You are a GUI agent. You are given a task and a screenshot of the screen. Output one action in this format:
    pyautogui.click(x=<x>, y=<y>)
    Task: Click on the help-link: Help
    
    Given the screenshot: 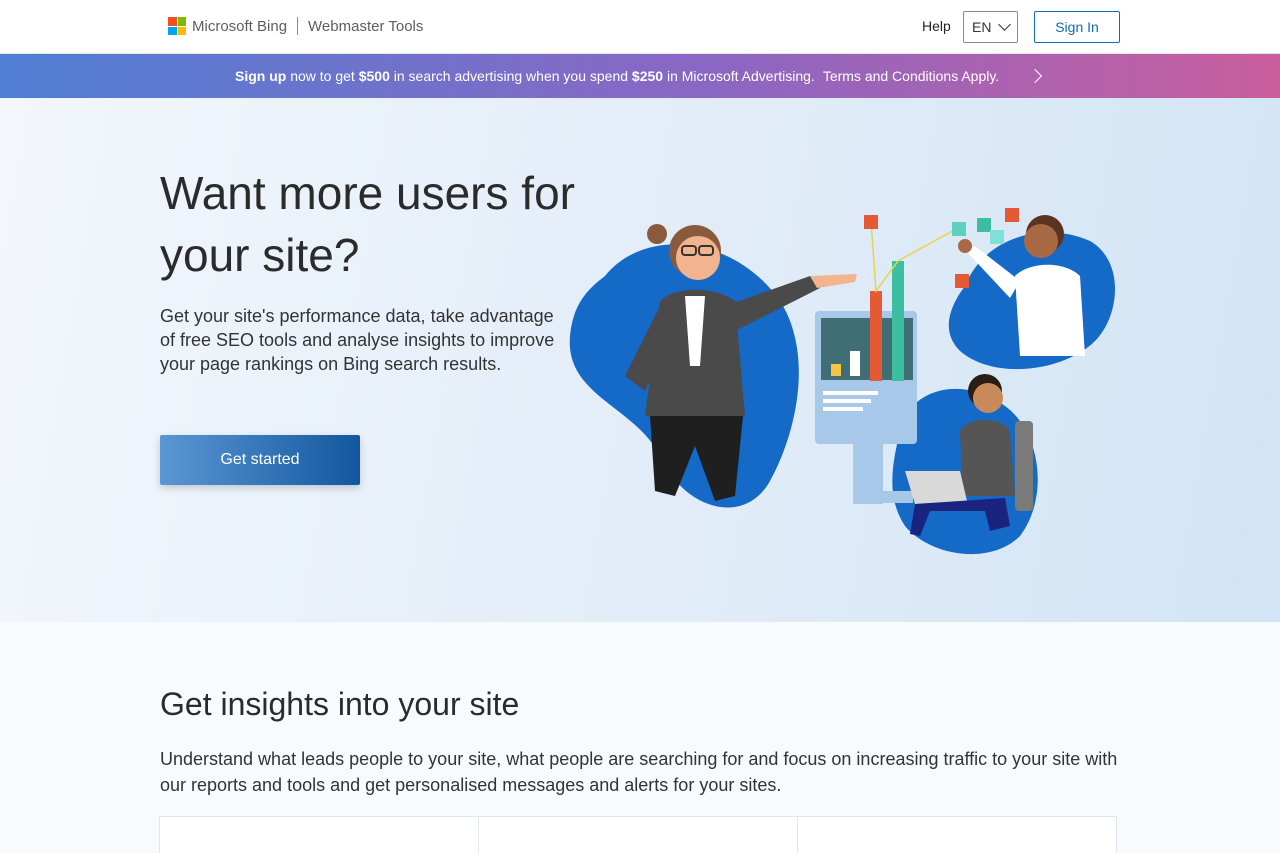 What is the action you would take?
    pyautogui.click(x=936, y=26)
    